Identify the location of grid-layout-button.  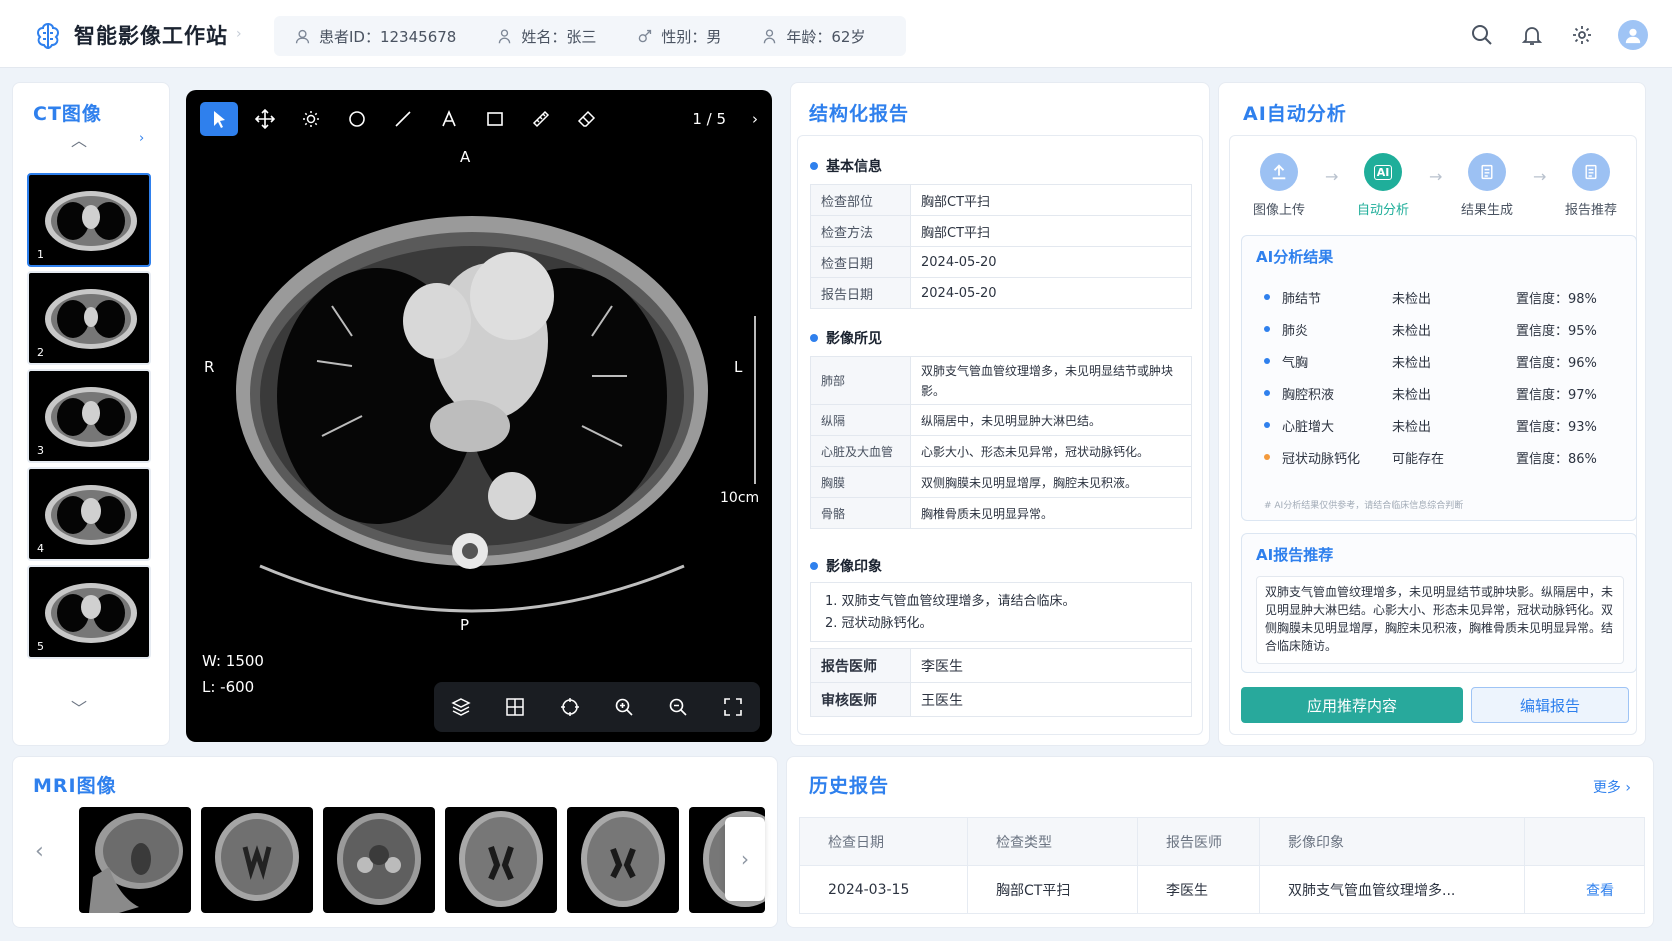
(515, 707).